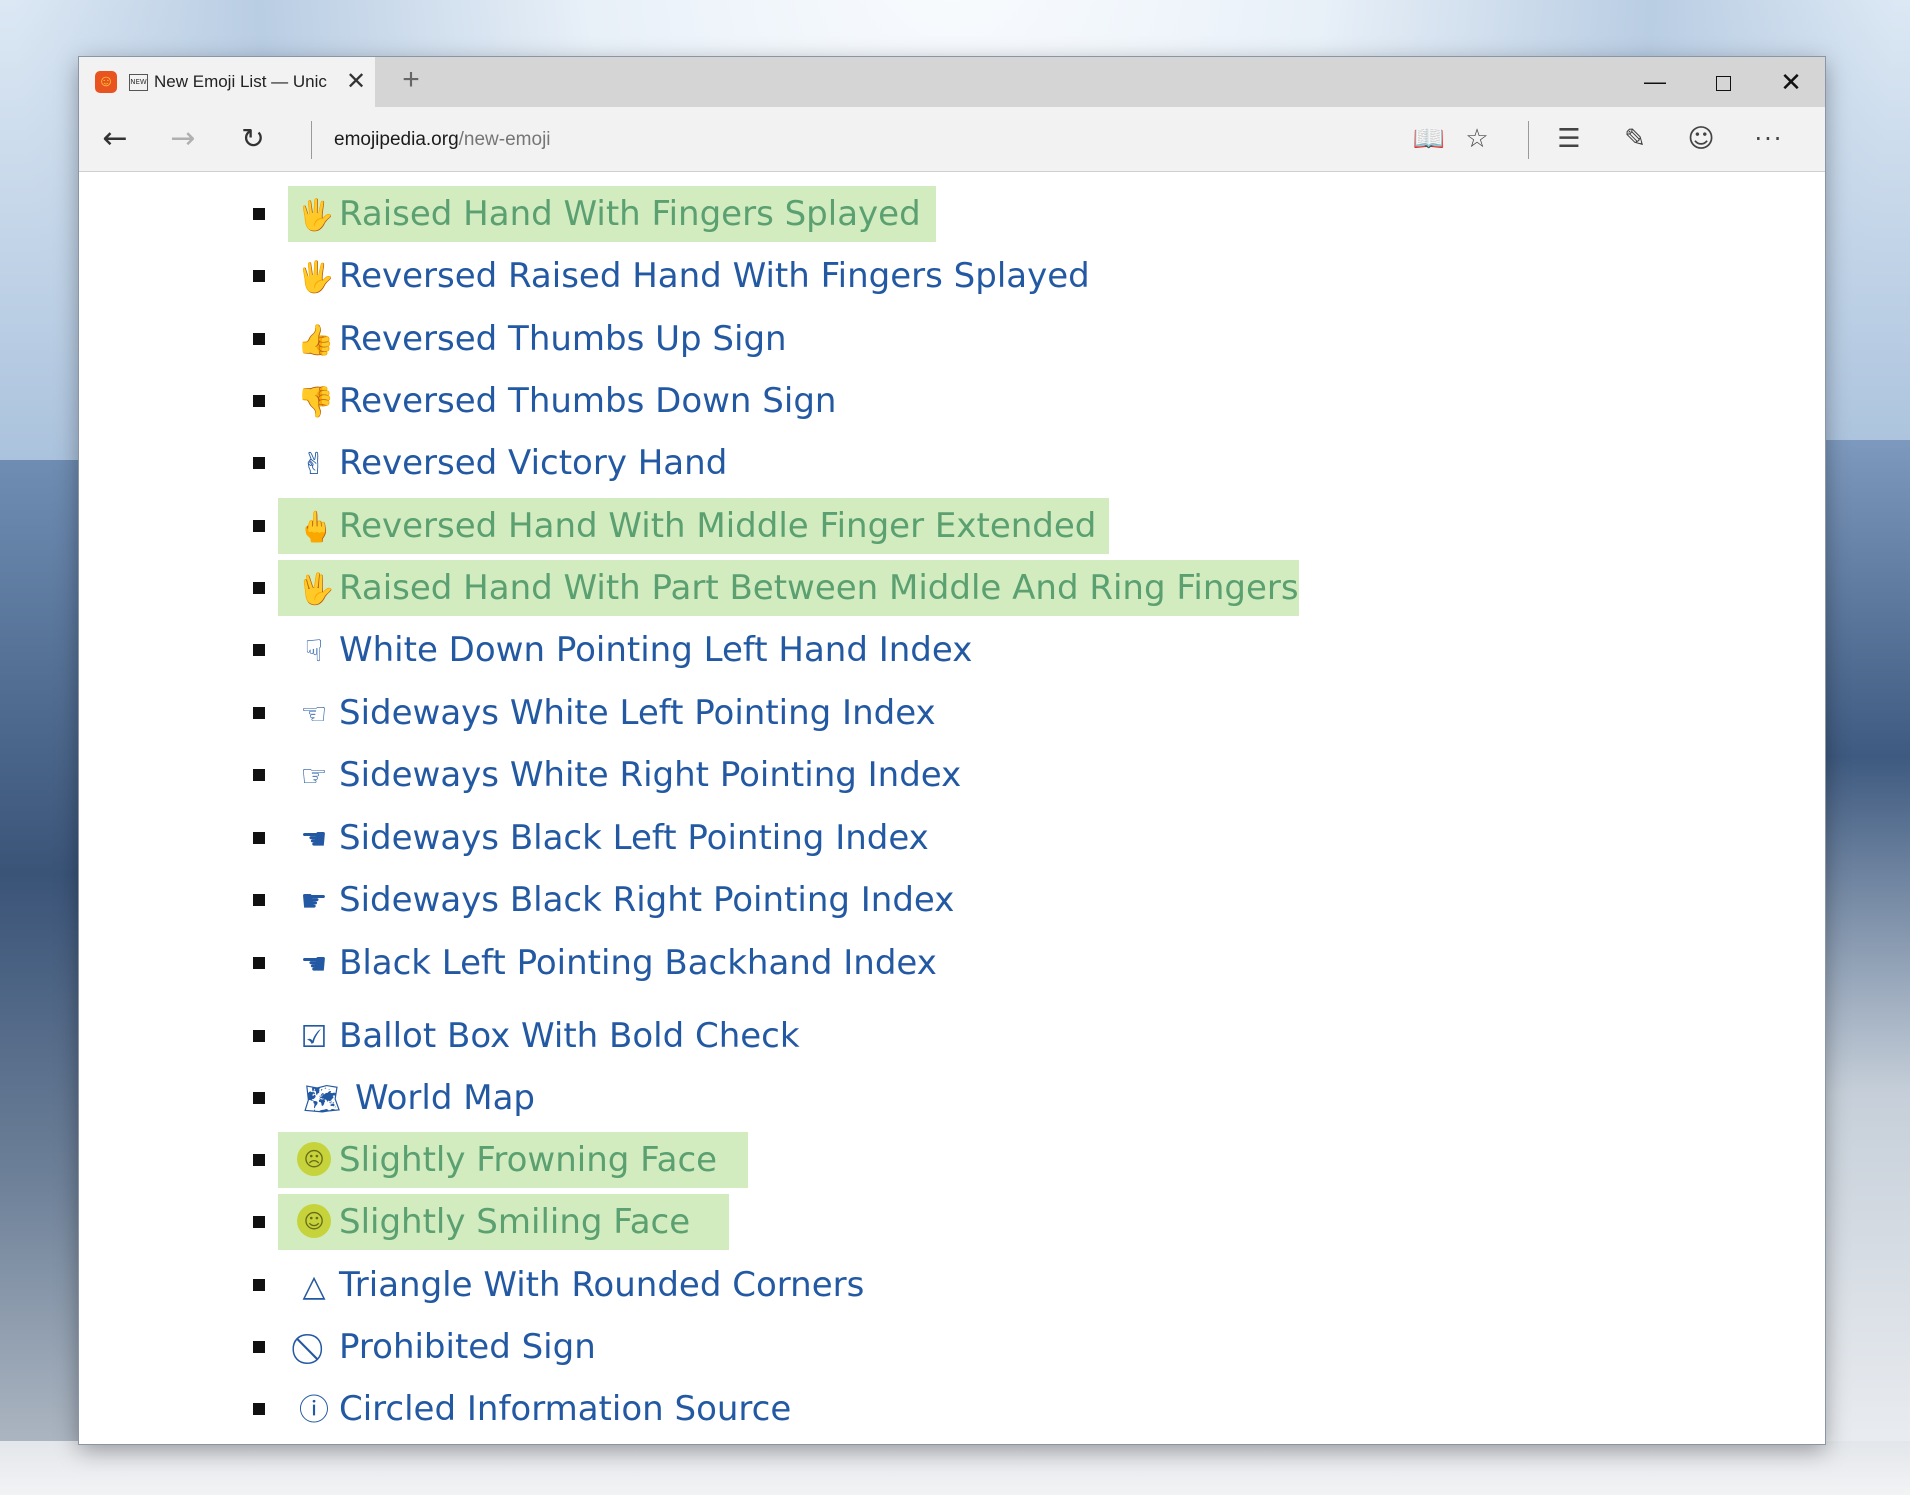 Image resolution: width=1910 pixels, height=1495 pixels. I want to click on address-path: /new-emoji, so click(504, 139).